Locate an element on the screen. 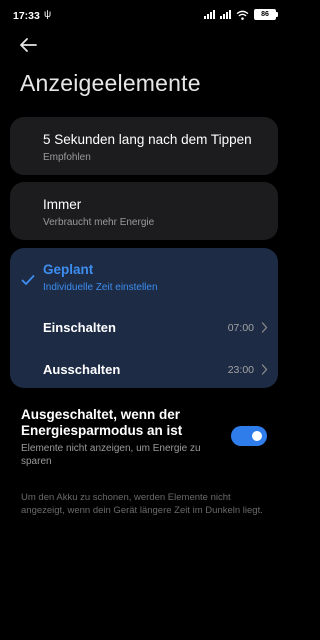 The height and width of the screenshot is (640, 320). option-title: 5 Sekunden lang nach dem Tippen is located at coordinates (147, 139).